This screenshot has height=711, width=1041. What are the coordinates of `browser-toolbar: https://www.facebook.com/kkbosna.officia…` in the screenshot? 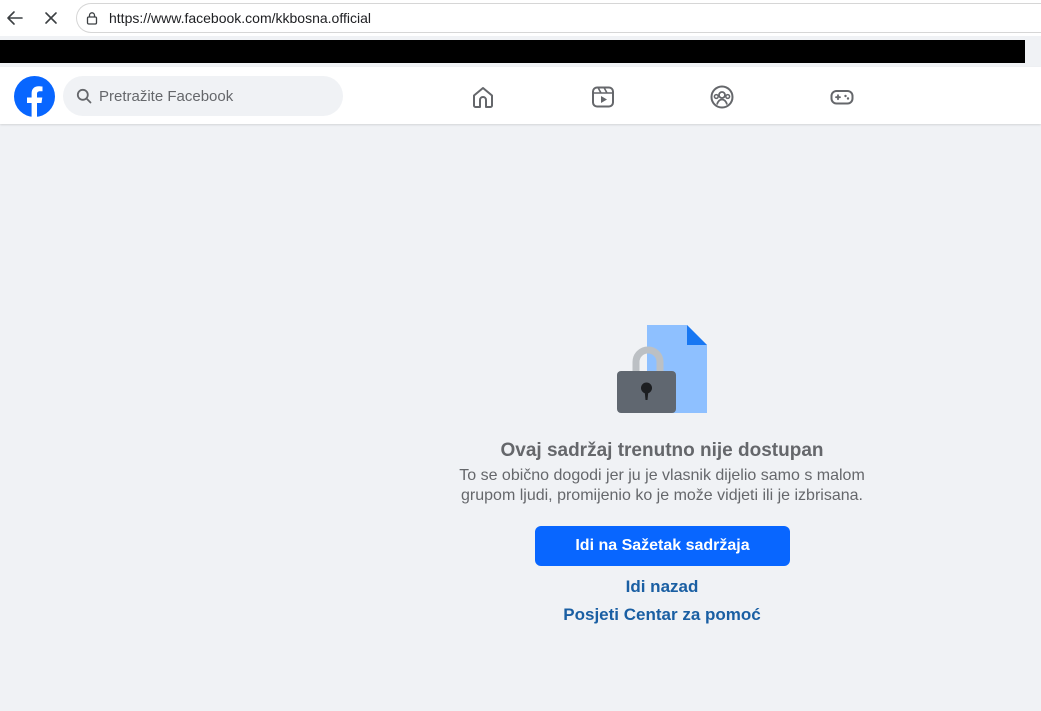 It's located at (520, 18).